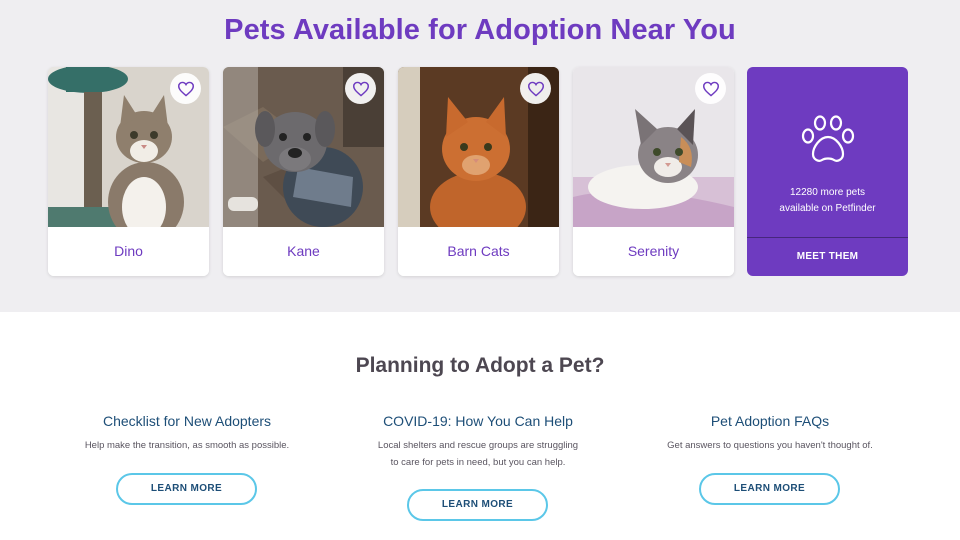 The image size is (960, 540). I want to click on checklist-heading: Checklist for New Adopters, so click(187, 421).